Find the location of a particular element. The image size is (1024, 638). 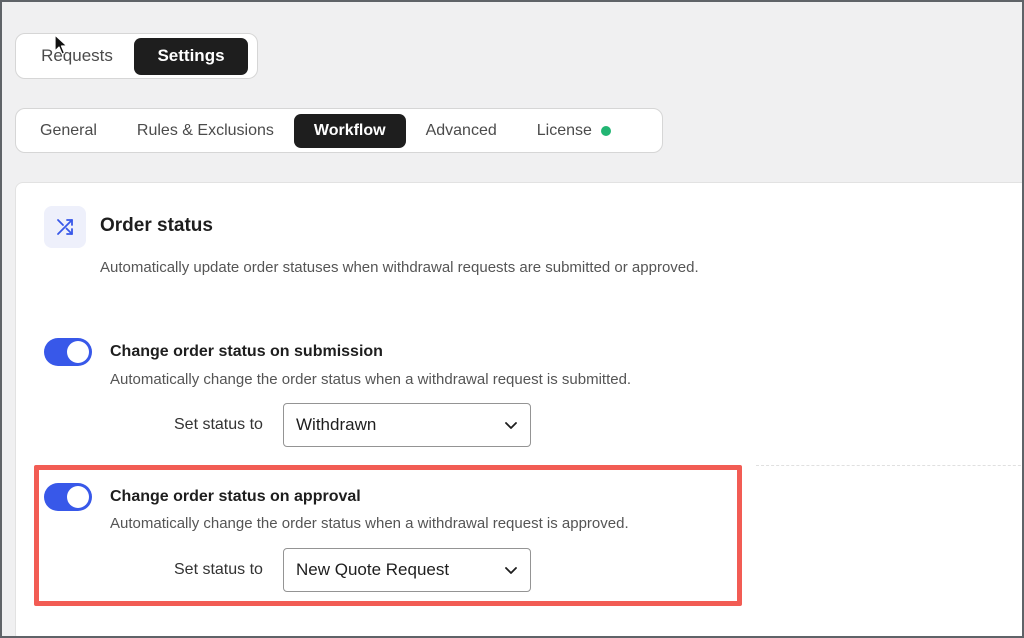

approval-set-status-label: Set status to is located at coordinates (218, 569).